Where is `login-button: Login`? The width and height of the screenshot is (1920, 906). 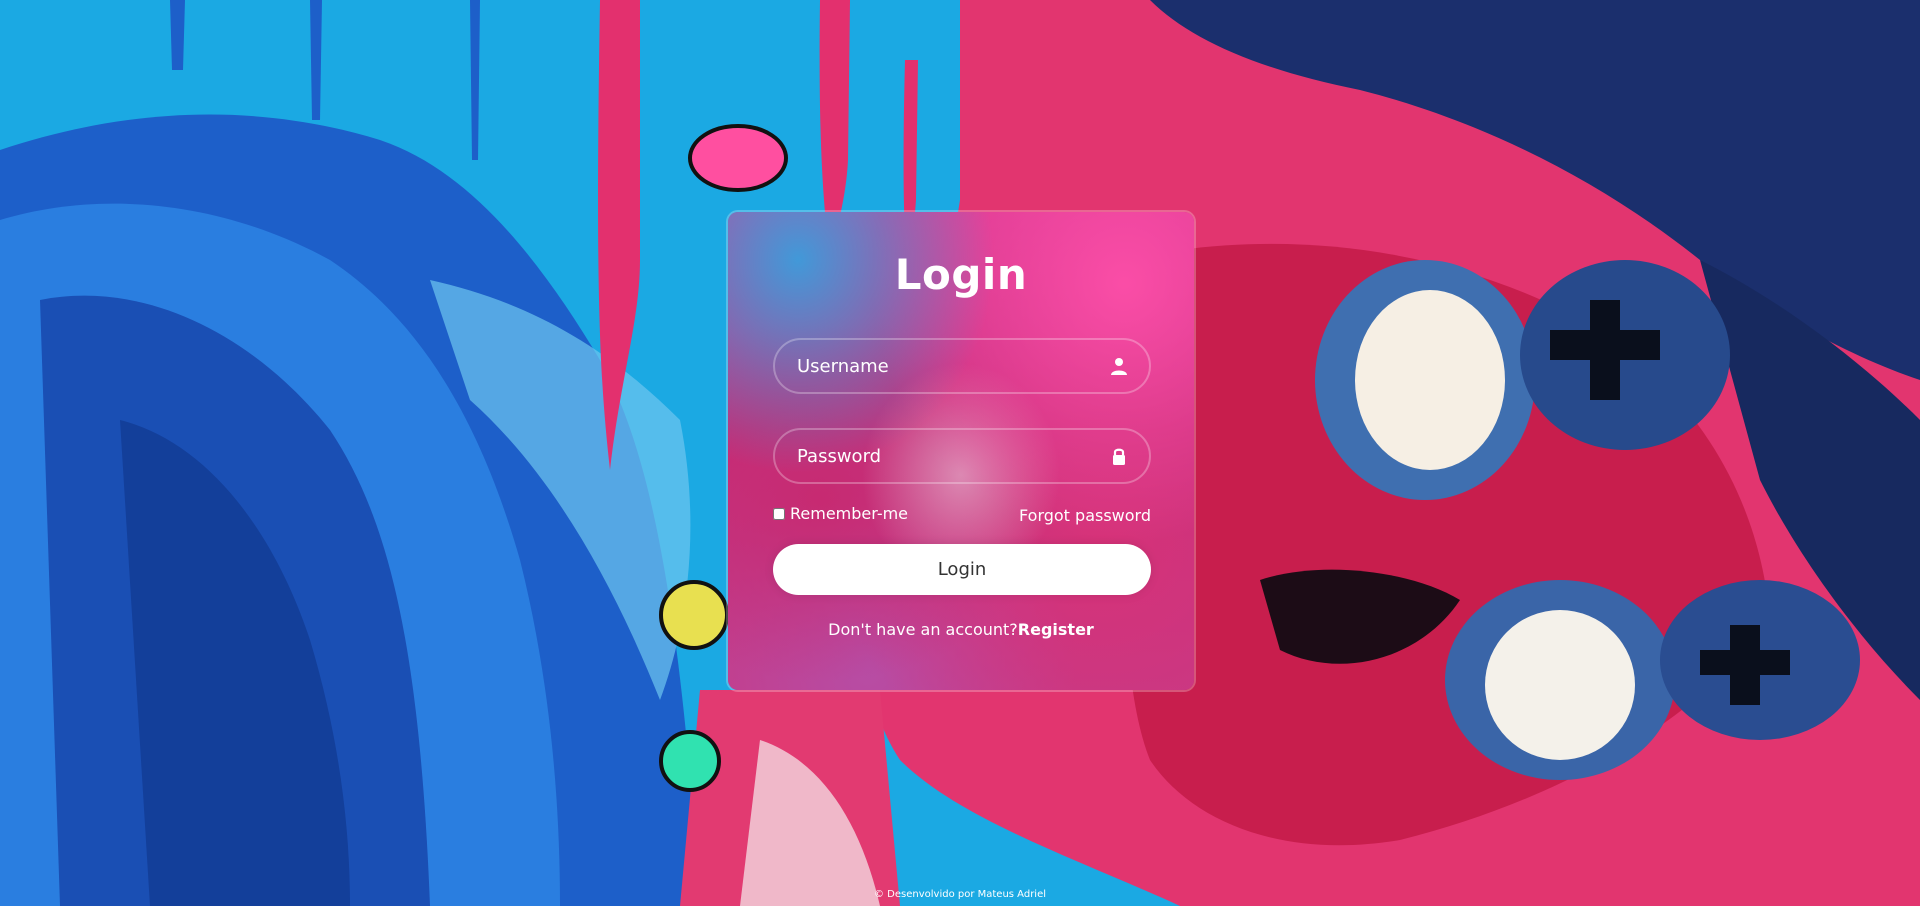 login-button: Login is located at coordinates (962, 569).